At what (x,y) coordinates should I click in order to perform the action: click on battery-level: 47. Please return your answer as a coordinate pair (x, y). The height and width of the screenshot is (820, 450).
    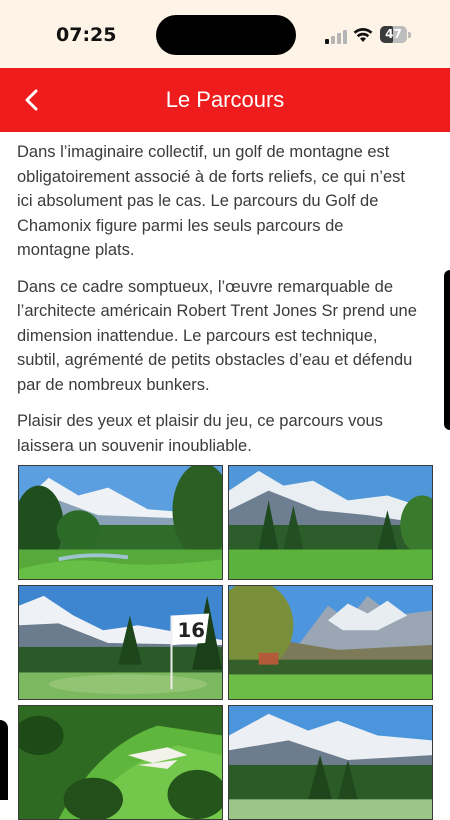
    Looking at the image, I should click on (393, 34).